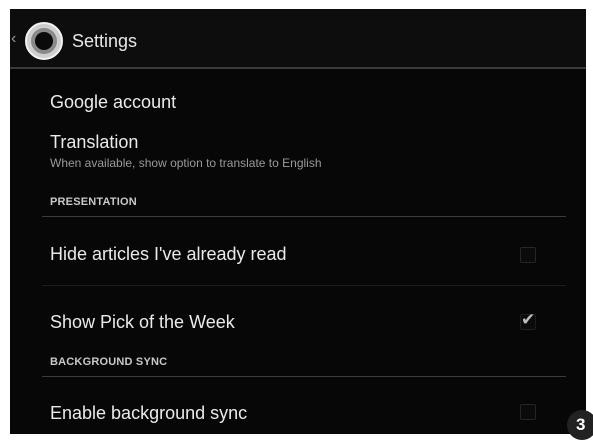 This screenshot has width=593, height=440. I want to click on action-bar-divider, so click(298, 68).